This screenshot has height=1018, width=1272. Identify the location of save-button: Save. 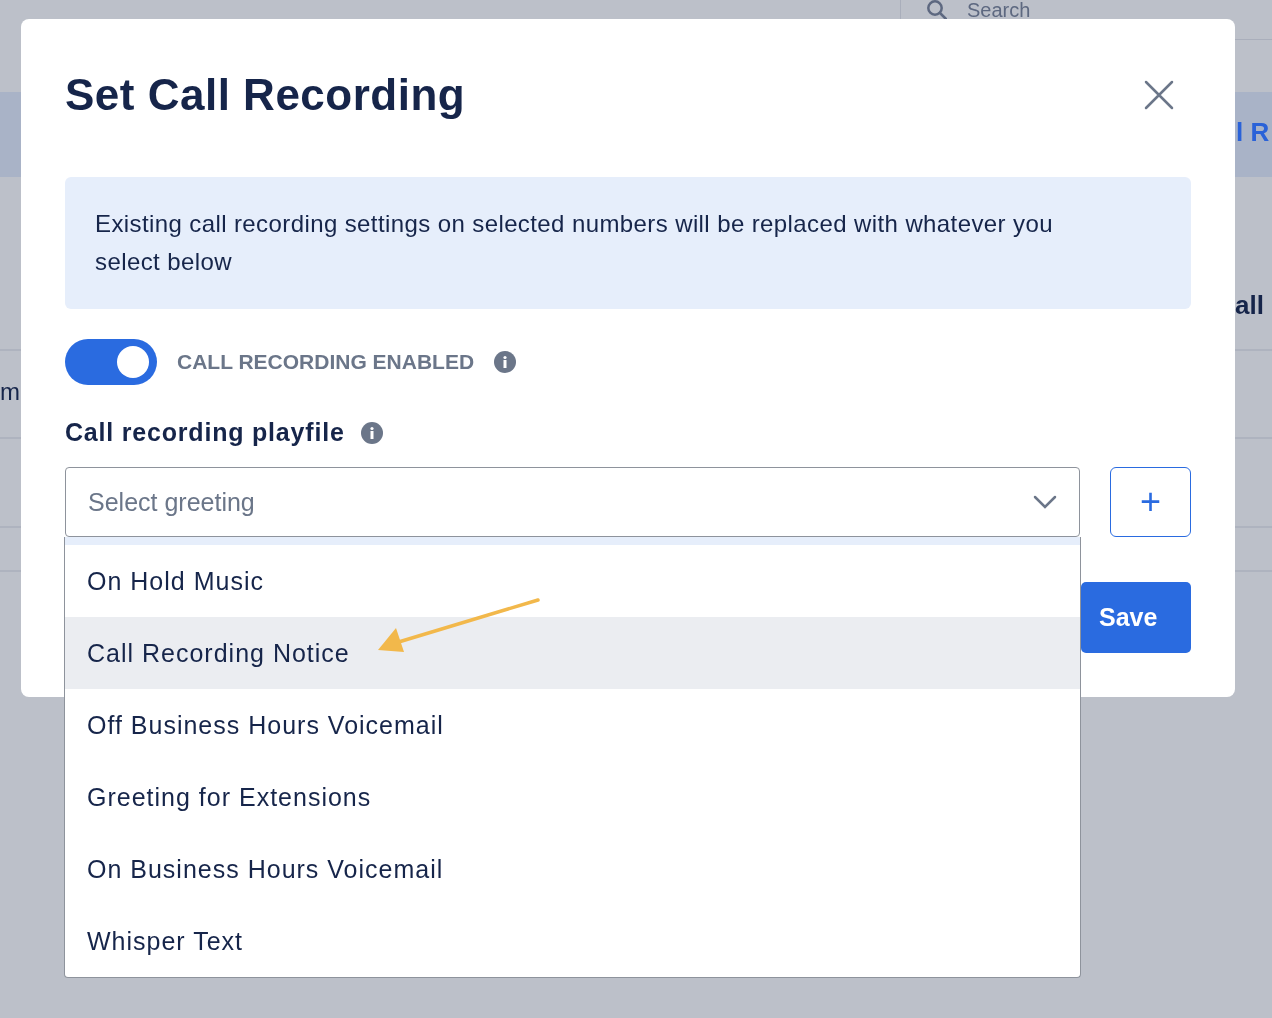
(1136, 617).